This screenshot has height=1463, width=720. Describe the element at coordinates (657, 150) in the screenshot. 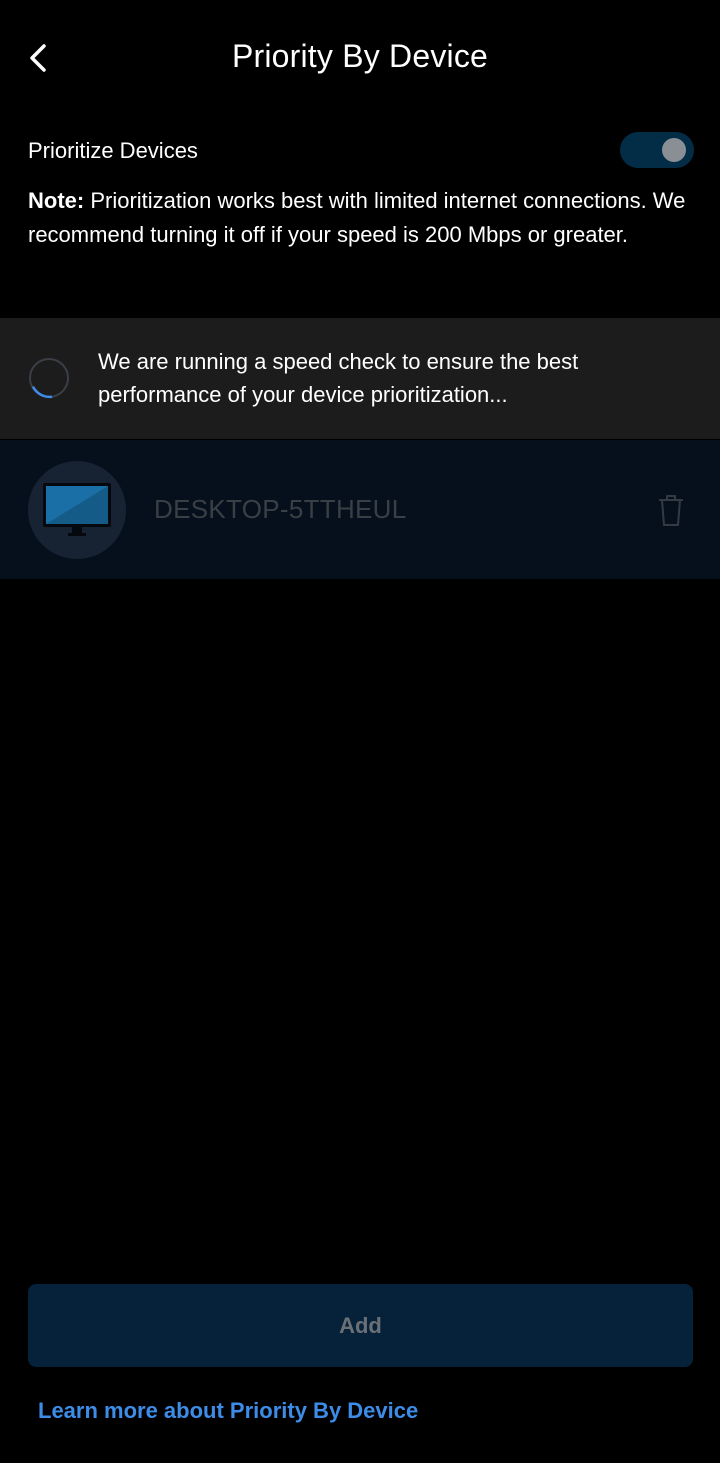

I see `prioritize-devices-toggle` at that location.